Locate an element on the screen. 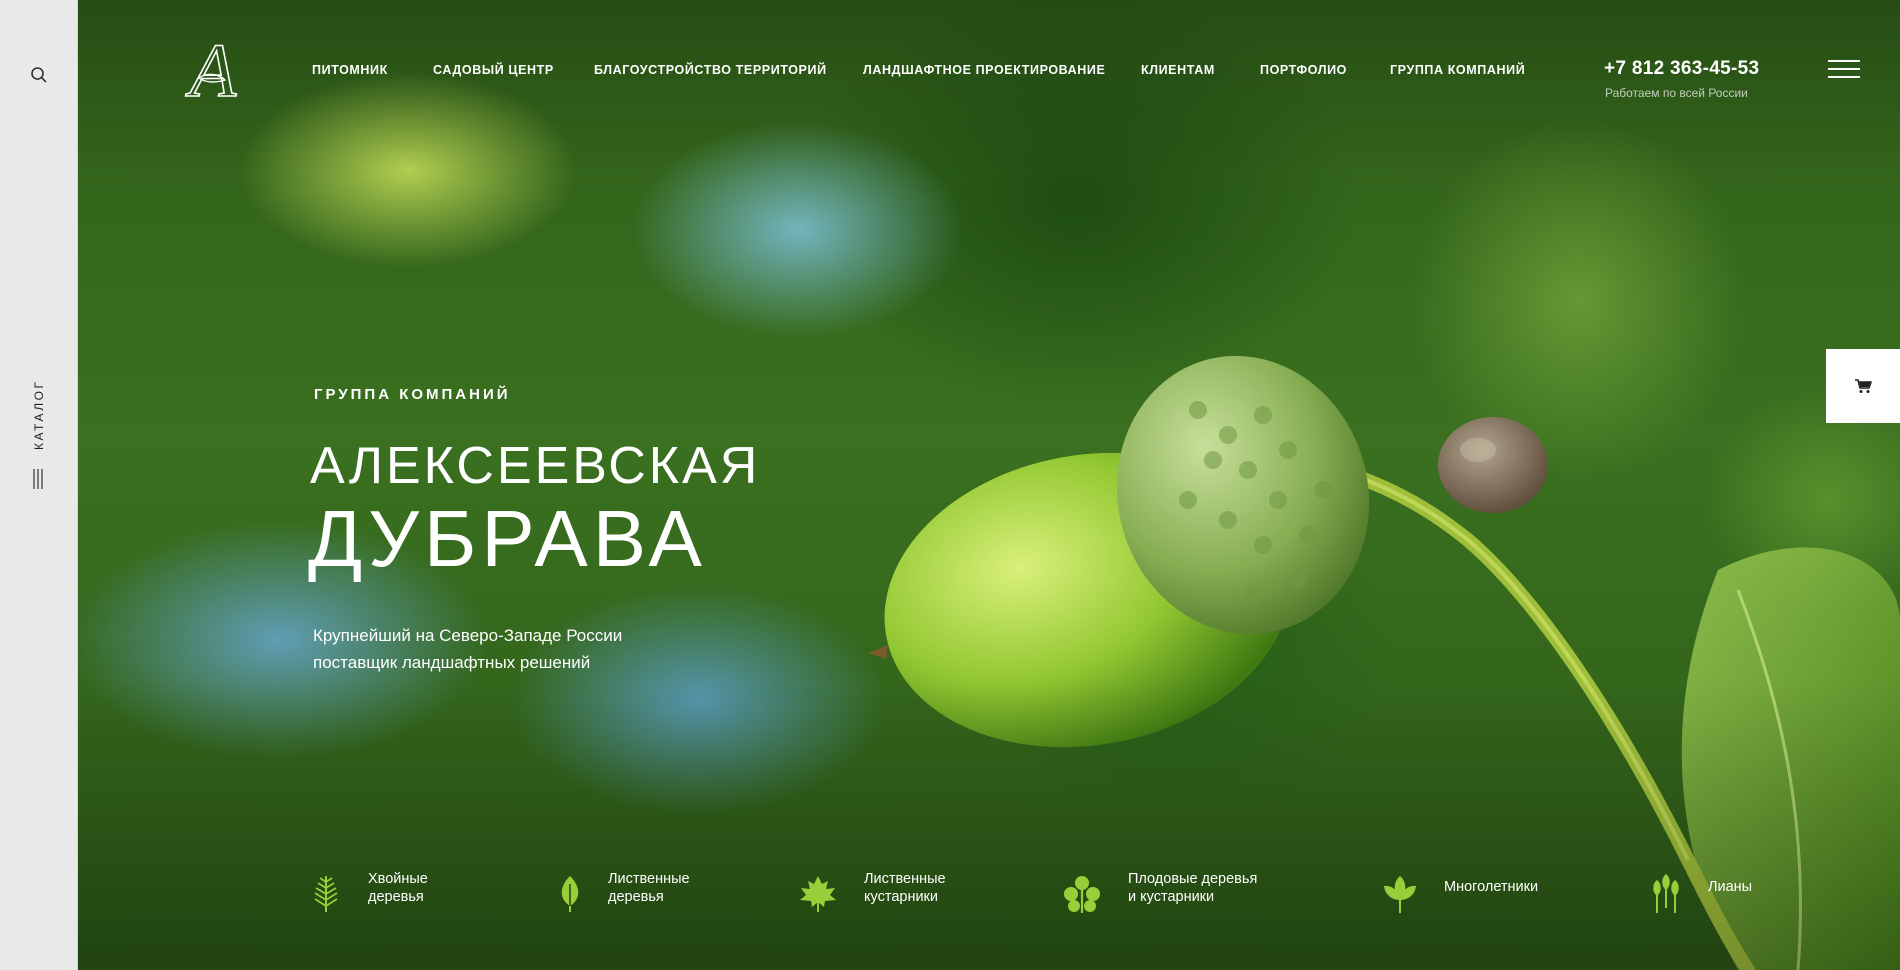 The height and width of the screenshot is (970, 1900). maple-leaf-icon is located at coordinates (818, 894).